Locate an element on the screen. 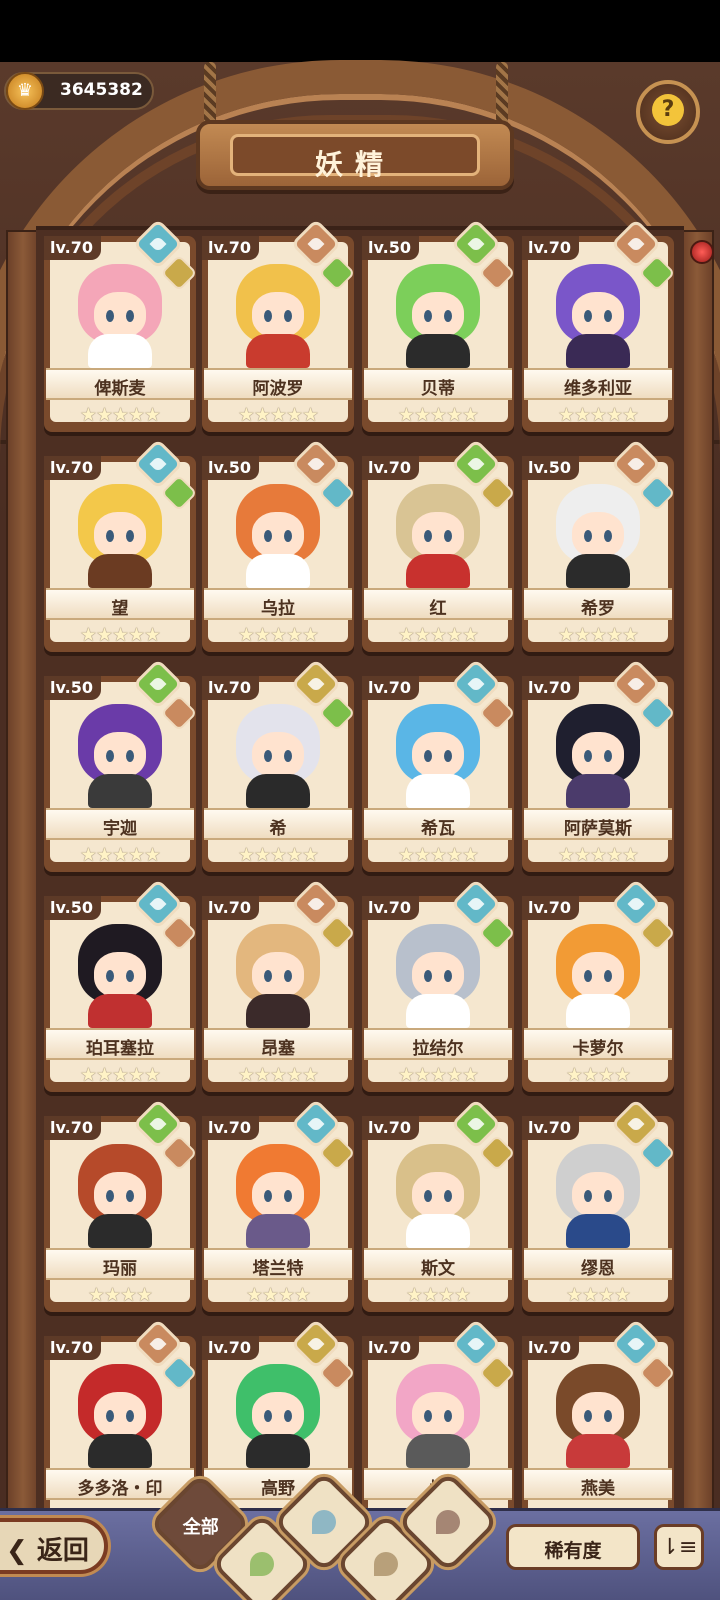 Image resolution: width=720 pixels, height=1600 pixels. fairy-name-banner: 昂塞 is located at coordinates (278, 1044).